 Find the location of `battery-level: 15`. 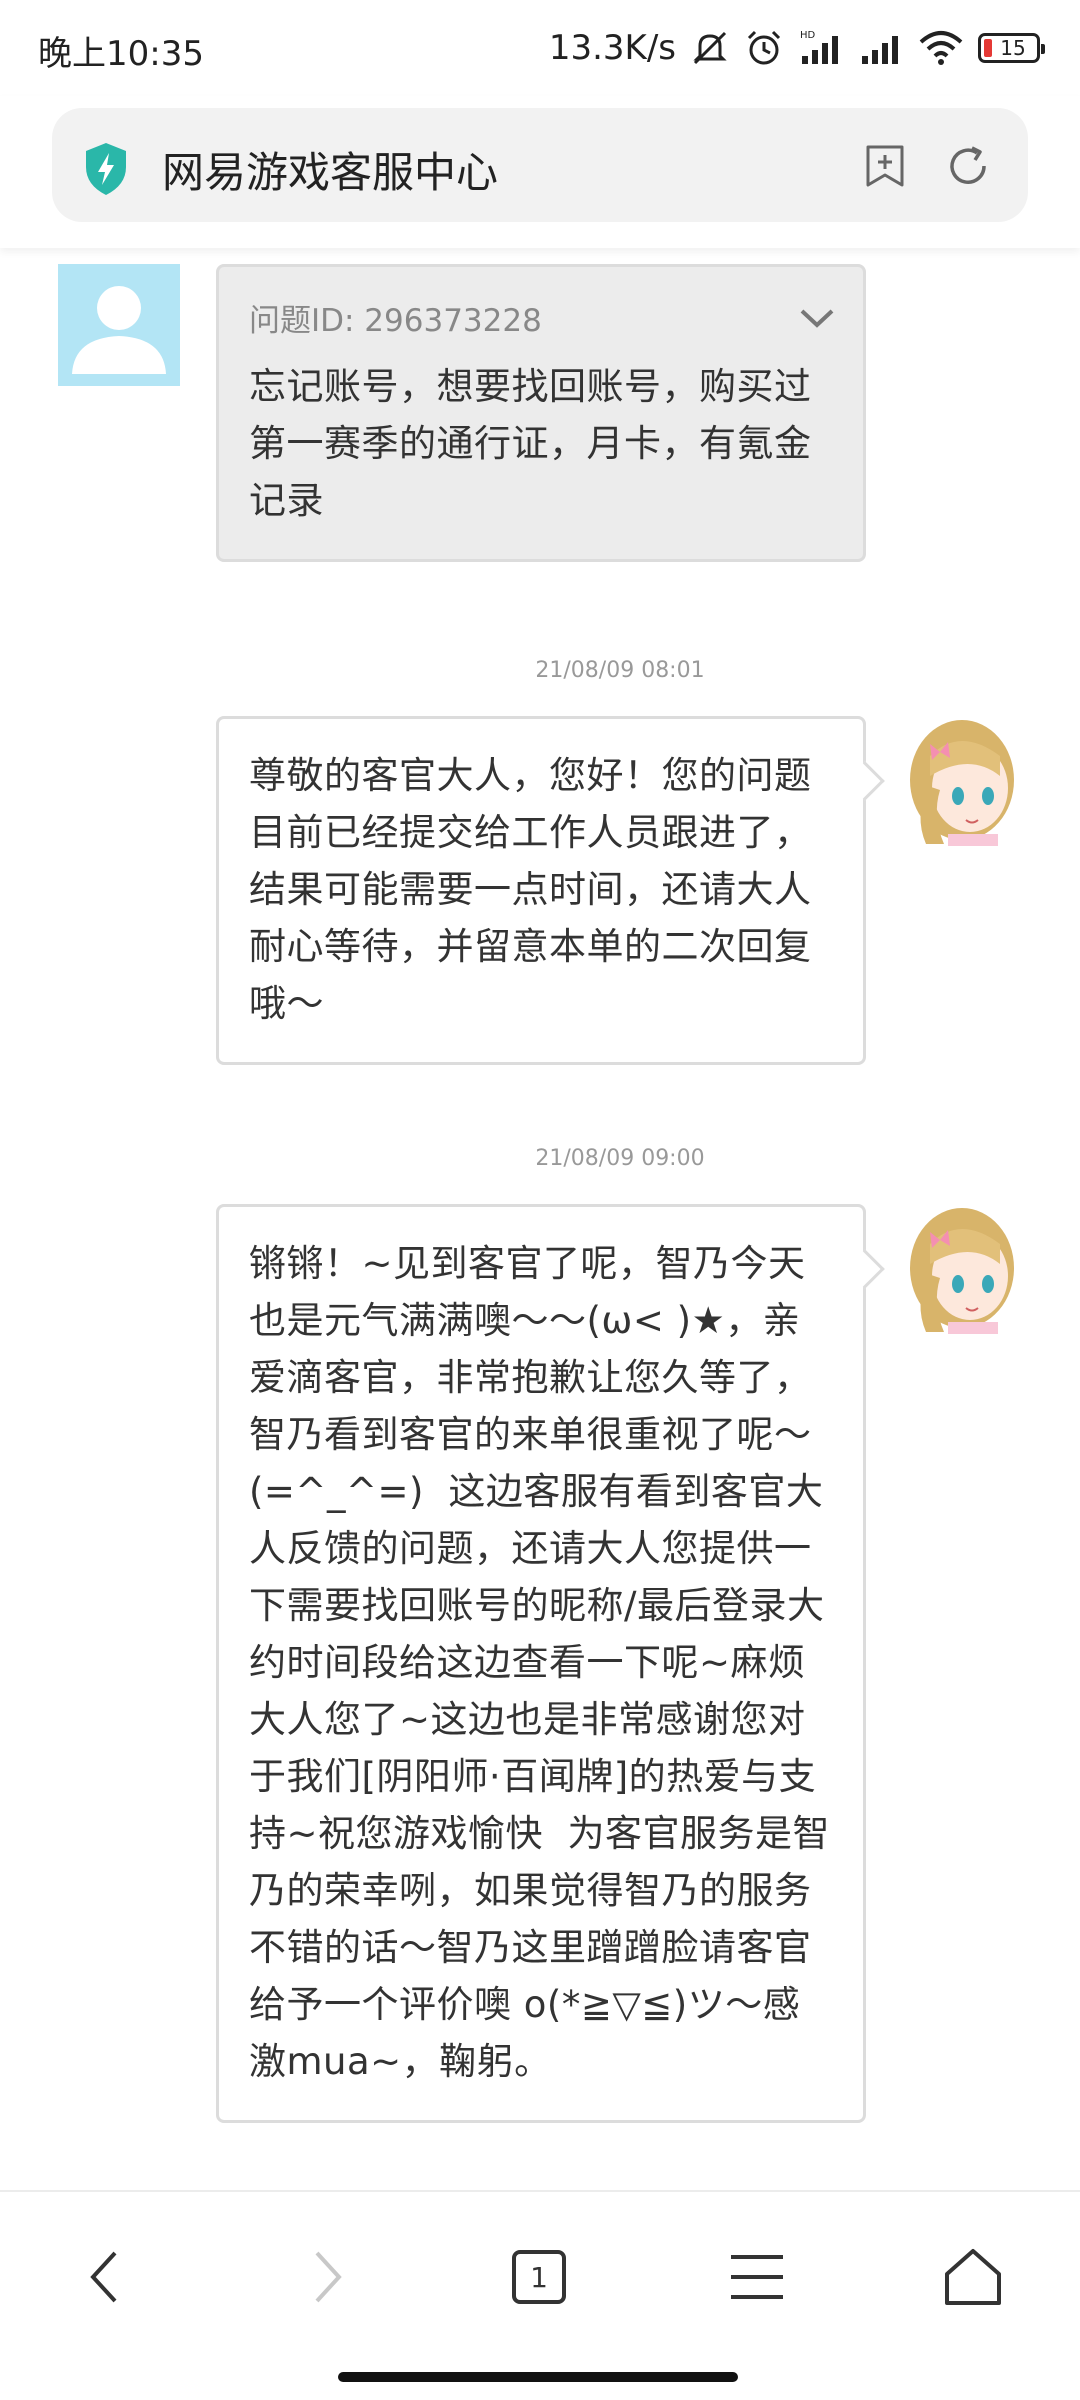

battery-level: 15 is located at coordinates (1013, 48).